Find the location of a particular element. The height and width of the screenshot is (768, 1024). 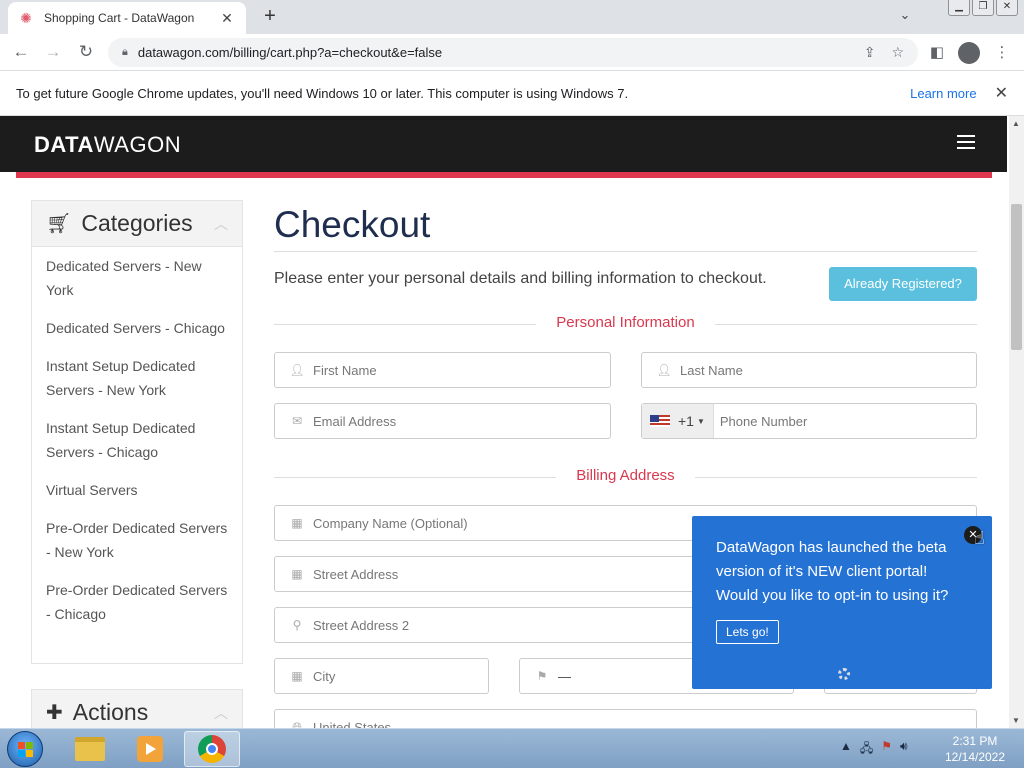

back-arrow-icon: ← is located at coordinates (21, 53).